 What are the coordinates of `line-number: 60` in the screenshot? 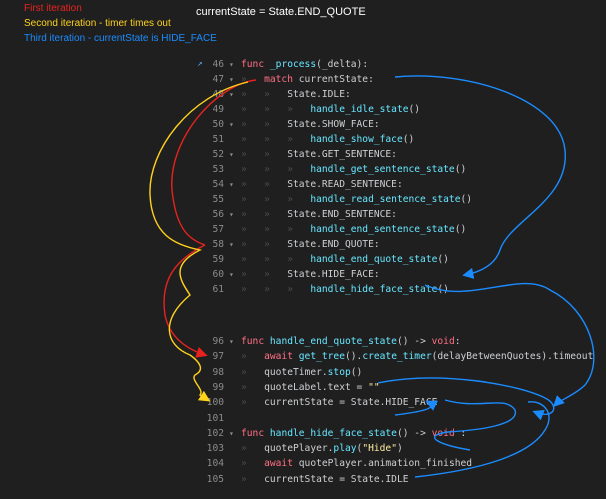 It's located at (218, 274).